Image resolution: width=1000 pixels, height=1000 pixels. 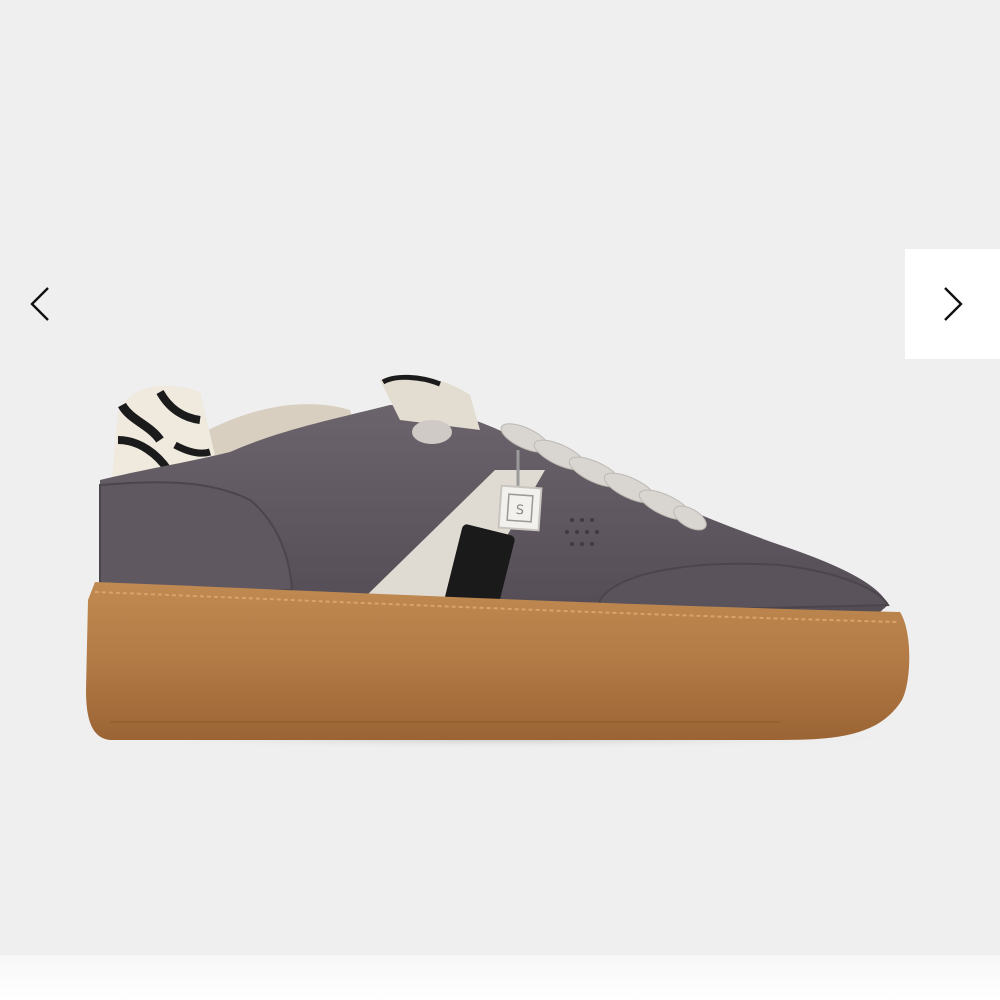 What do you see at coordinates (500, 977) in the screenshot?
I see `bottom-strip` at bounding box center [500, 977].